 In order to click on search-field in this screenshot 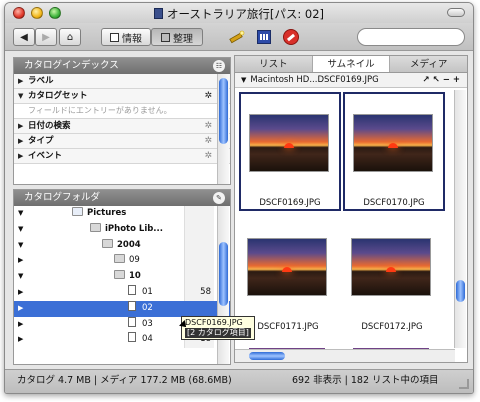, I will do `click(411, 37)`.